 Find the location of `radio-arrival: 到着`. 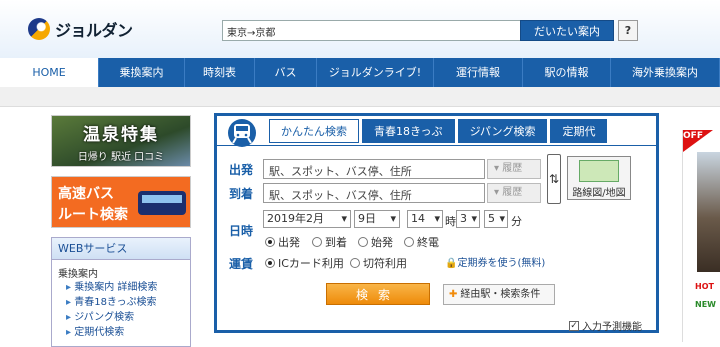

radio-arrival: 到着 is located at coordinates (329, 242).